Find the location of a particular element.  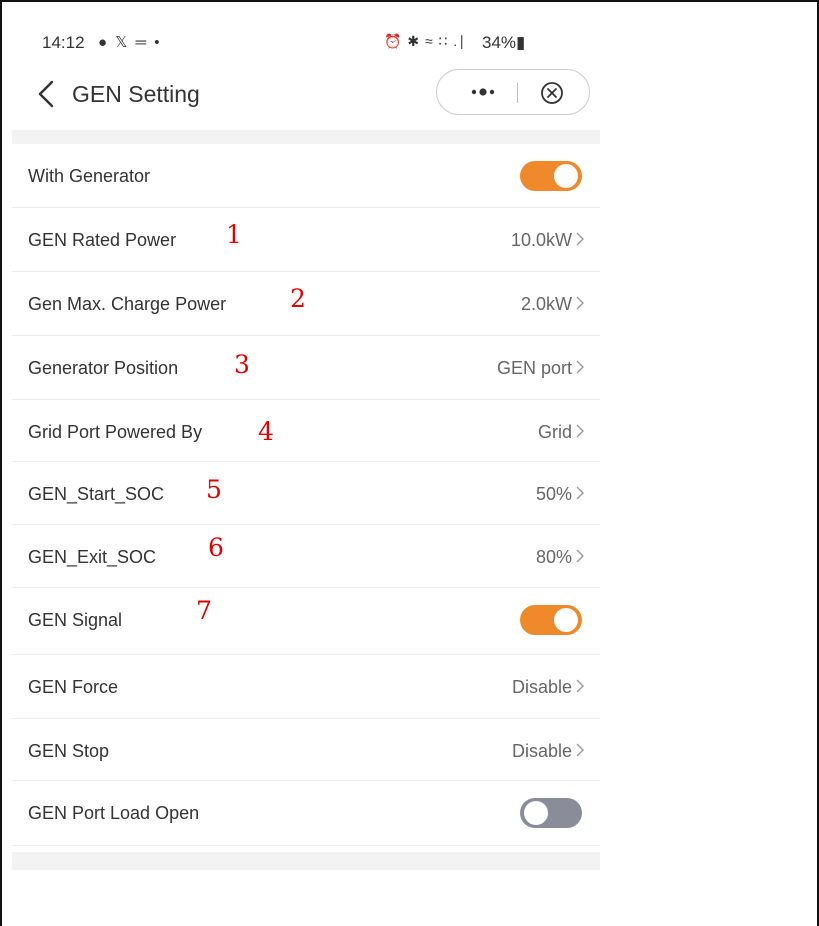

status-bar: 14:12 ● 𝕏 ═ • ⏰ ✱ ≈ ∷ .∣ 34%▮ is located at coordinates (306, 37).